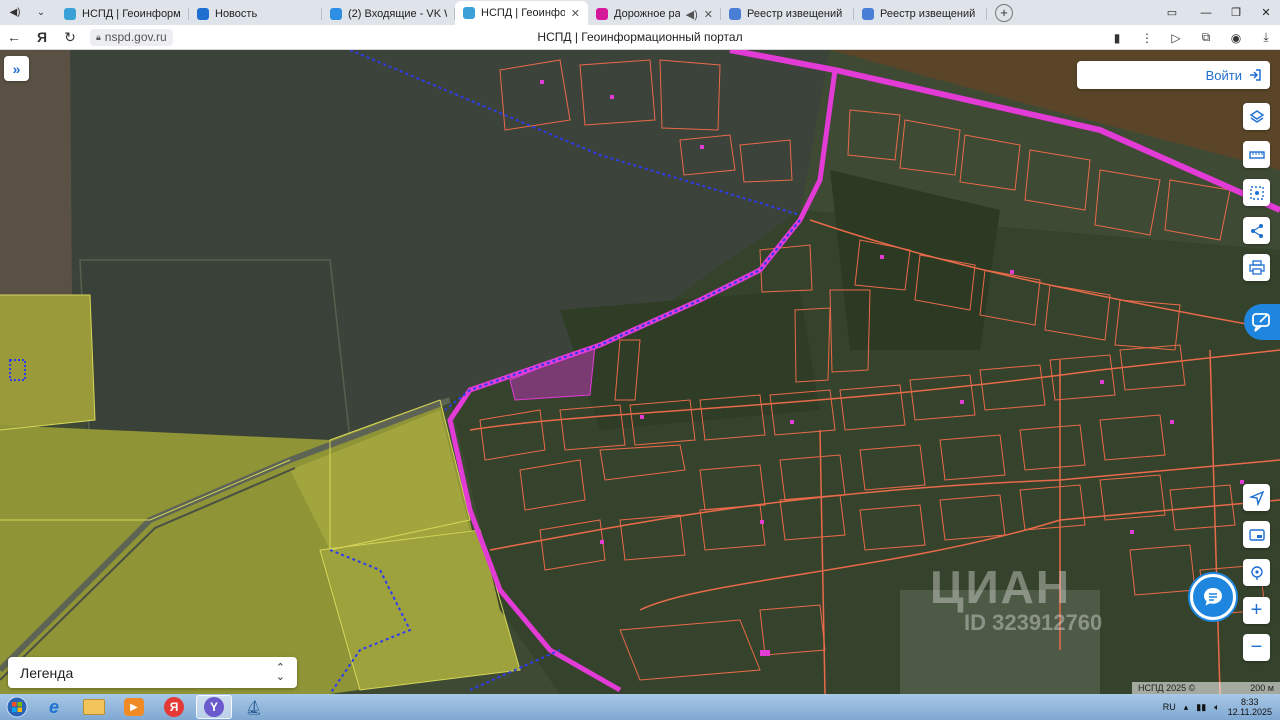  I want to click on print-icon, so click(1256, 267).